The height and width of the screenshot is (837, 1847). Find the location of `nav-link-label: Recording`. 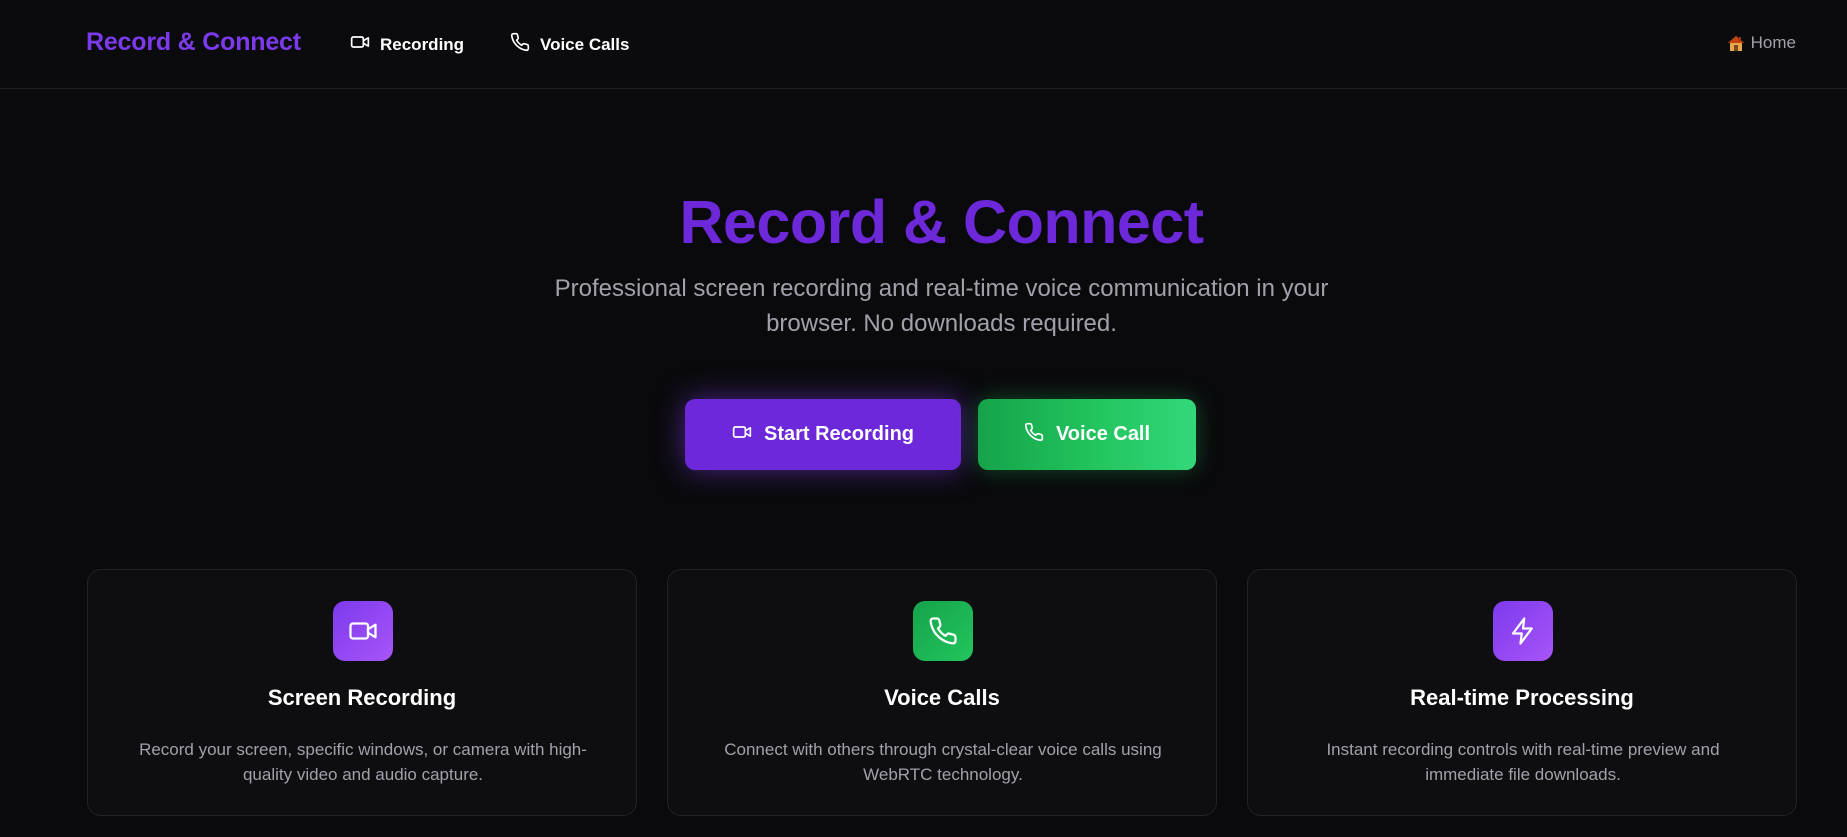

nav-link-label: Recording is located at coordinates (422, 44).